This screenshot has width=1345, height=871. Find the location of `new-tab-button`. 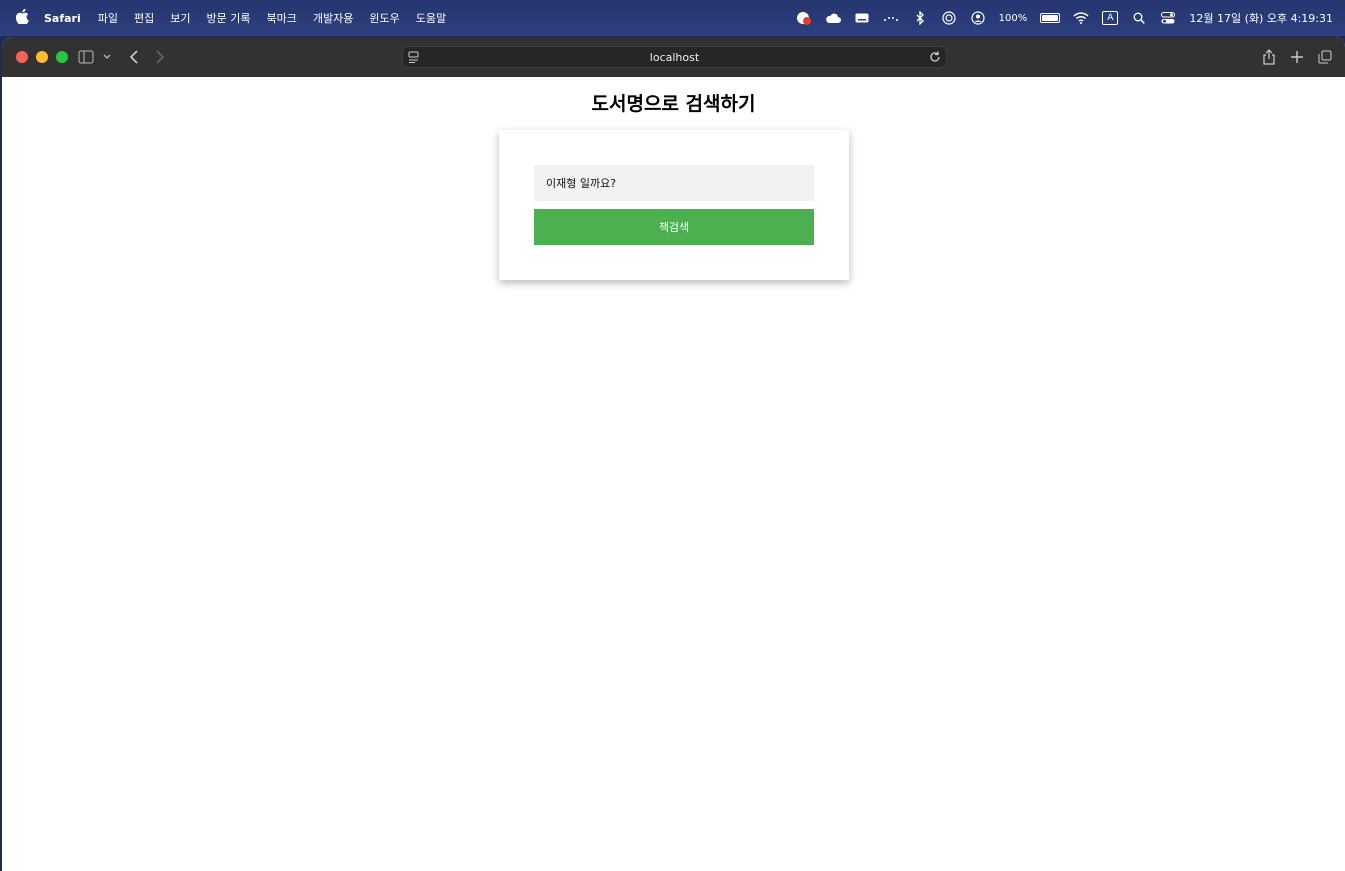

new-tab-button is located at coordinates (1297, 57).